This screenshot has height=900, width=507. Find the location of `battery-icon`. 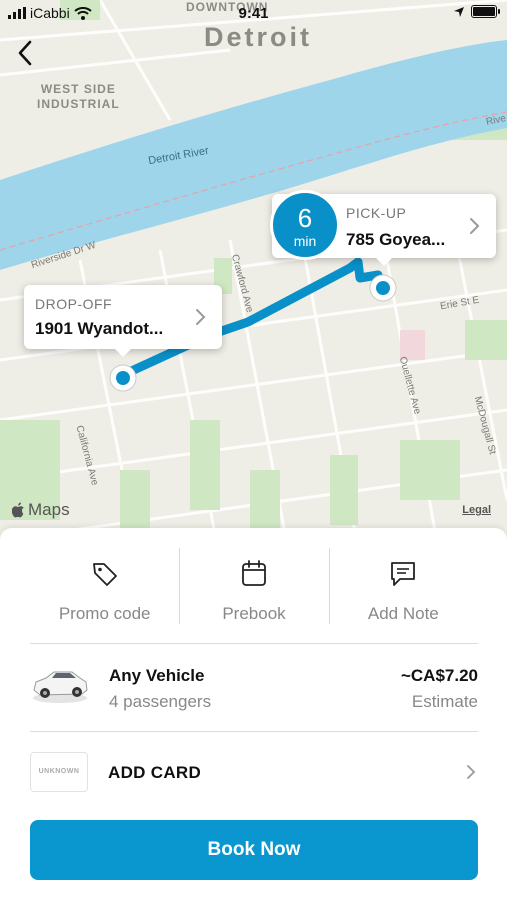

battery-icon is located at coordinates (485, 11).